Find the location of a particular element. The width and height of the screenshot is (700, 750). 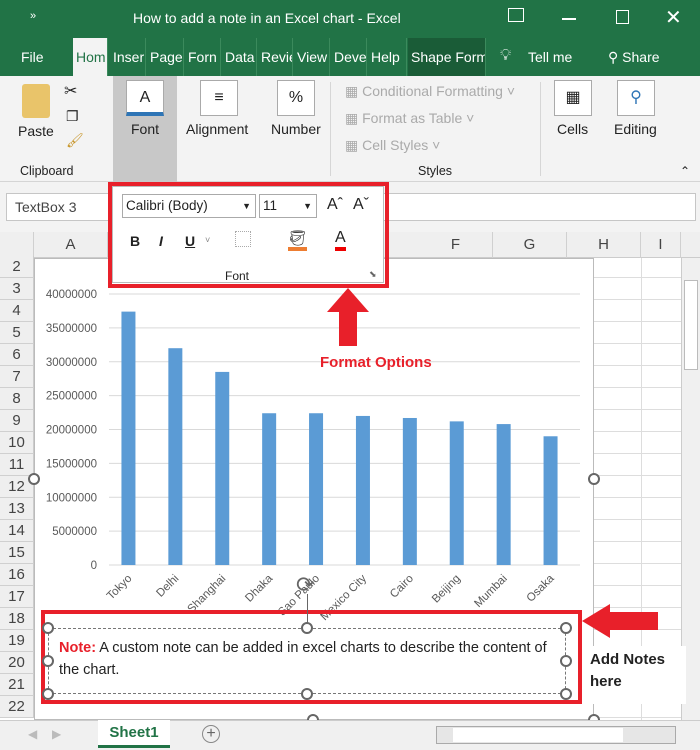

row-header-20: 20 is located at coordinates (17, 663).